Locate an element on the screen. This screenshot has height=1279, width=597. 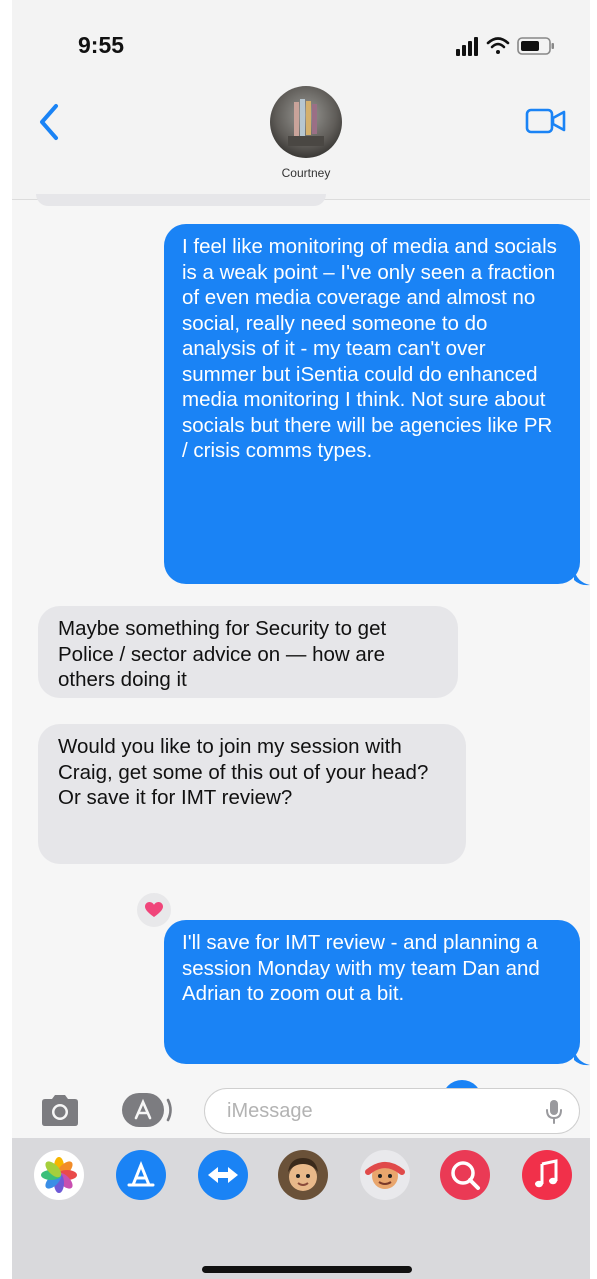
back-button is located at coordinates (50, 122).